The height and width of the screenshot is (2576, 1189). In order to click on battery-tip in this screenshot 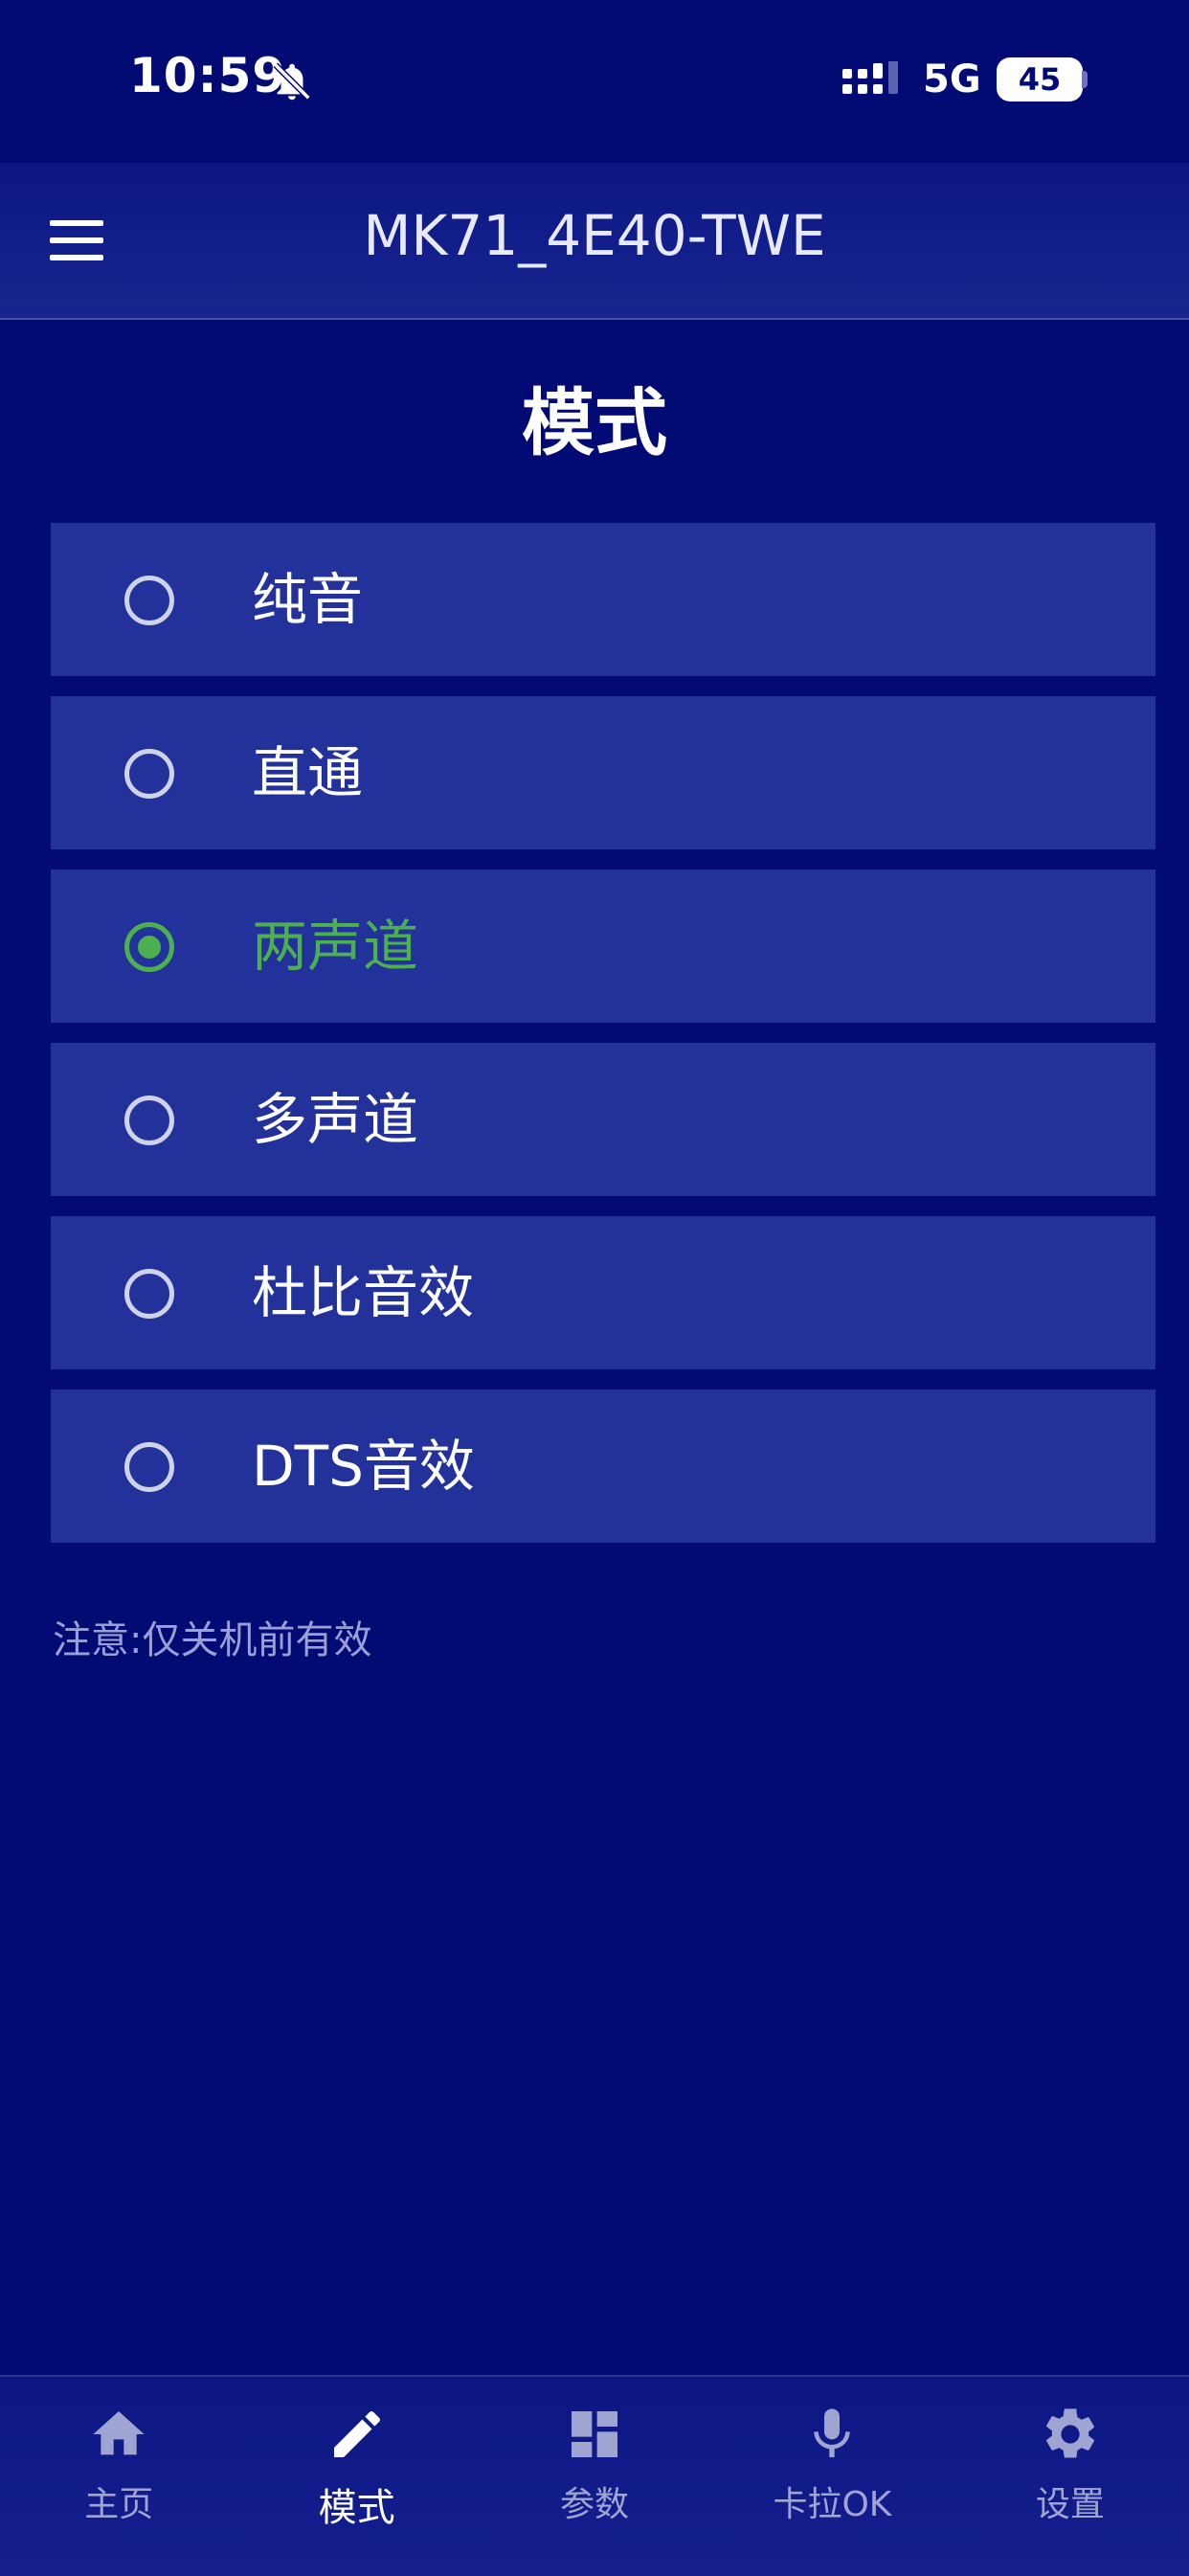, I will do `click(1085, 79)`.